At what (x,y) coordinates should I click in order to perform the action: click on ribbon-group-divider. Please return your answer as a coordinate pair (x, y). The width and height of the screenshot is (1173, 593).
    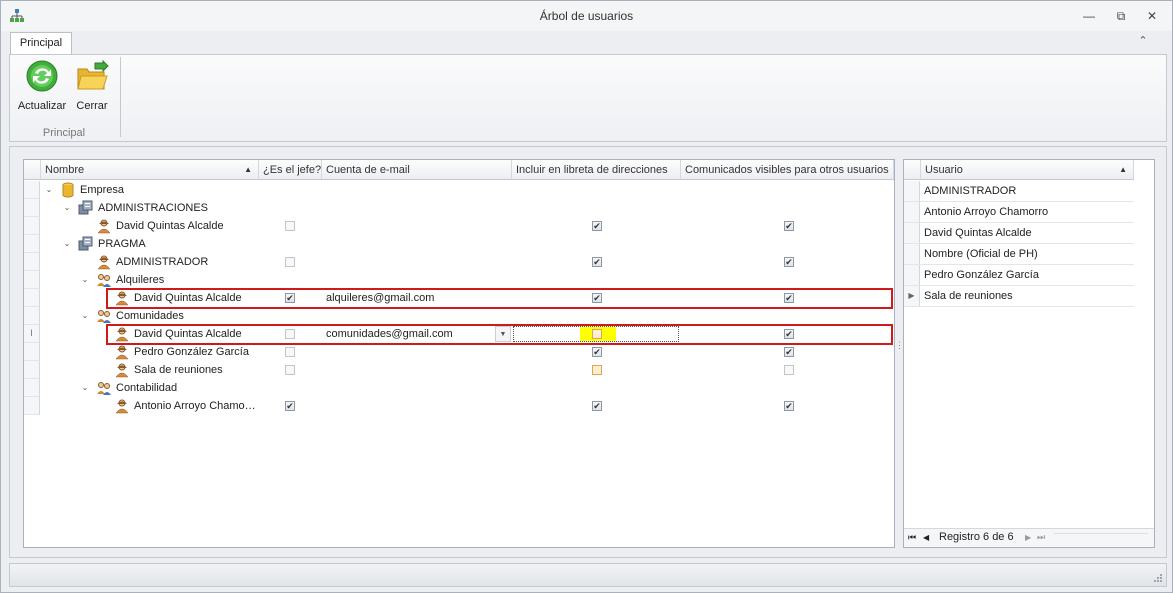
    Looking at the image, I should click on (120, 97).